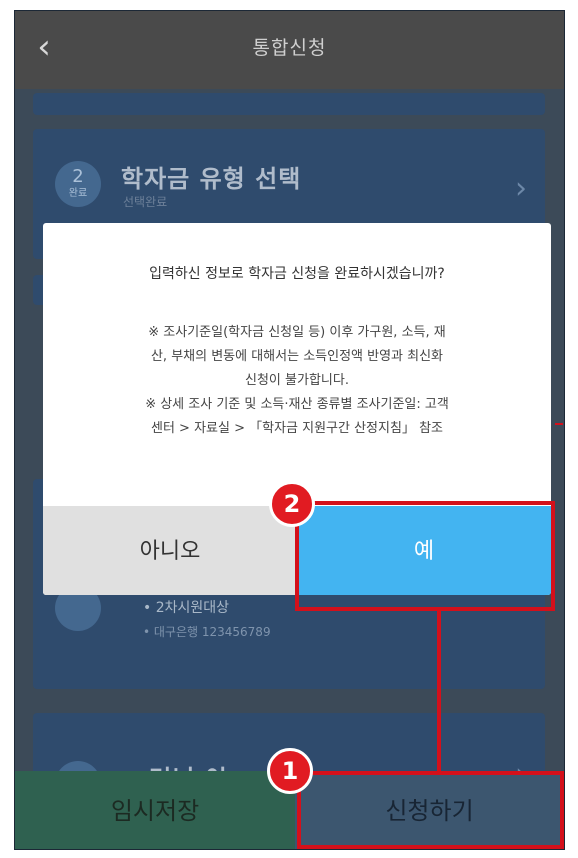  I want to click on chevron-right-icon: ›, so click(521, 188).